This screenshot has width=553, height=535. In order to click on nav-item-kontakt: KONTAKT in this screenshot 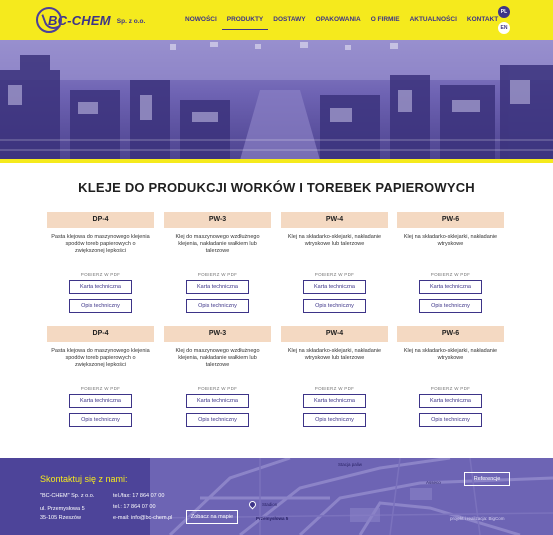, I will do `click(482, 22)`.